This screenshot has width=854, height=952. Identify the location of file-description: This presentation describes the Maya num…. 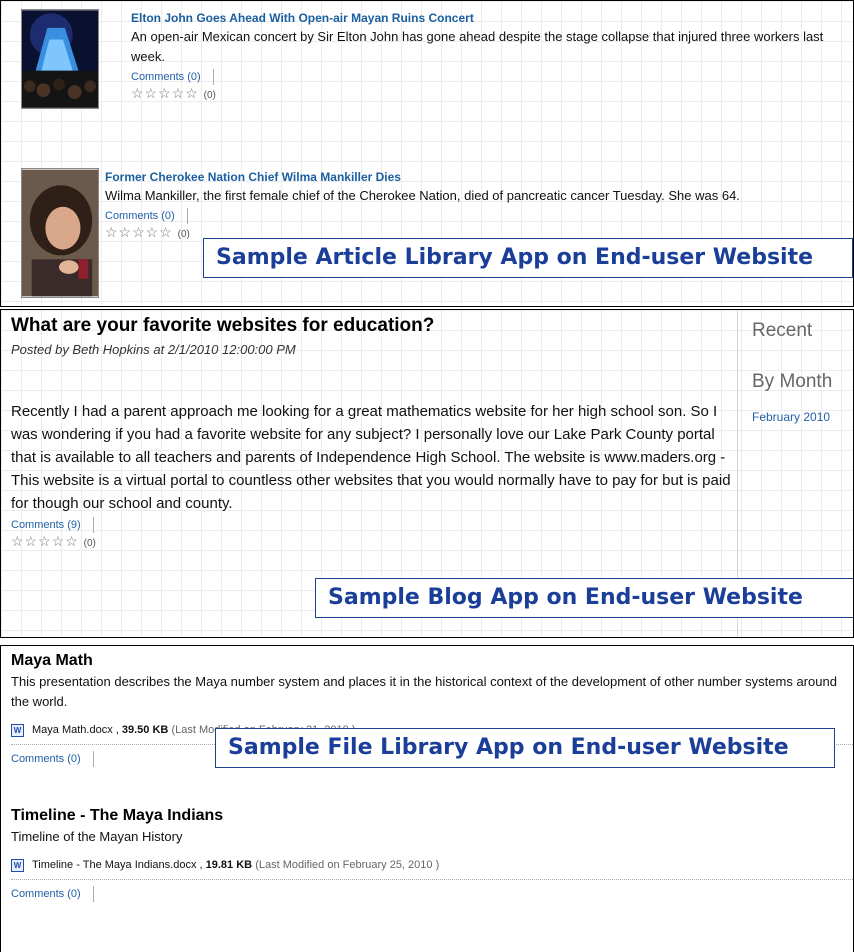
(424, 691).